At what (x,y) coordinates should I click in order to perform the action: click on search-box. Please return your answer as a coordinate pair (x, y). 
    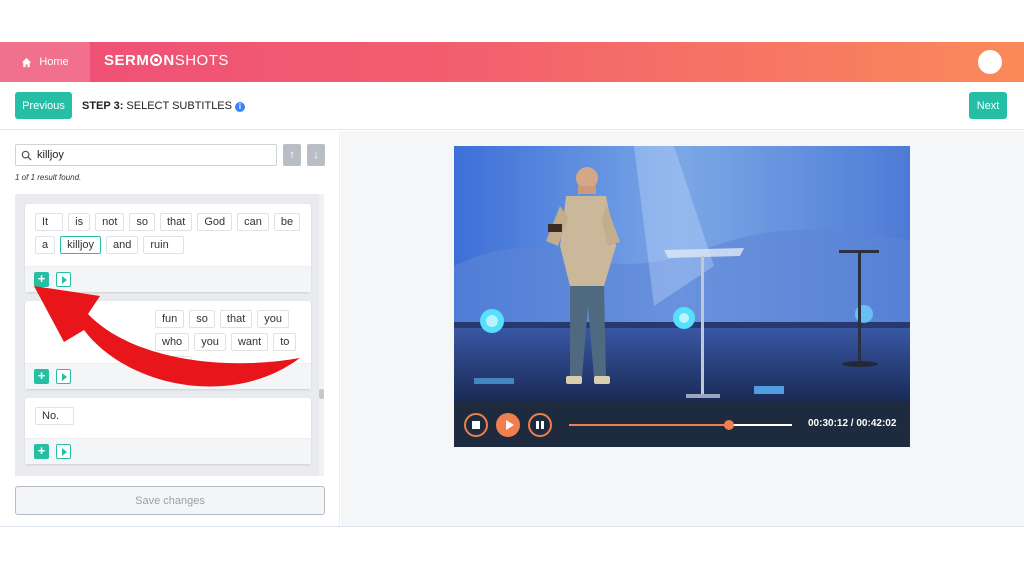
    Looking at the image, I should click on (146, 155).